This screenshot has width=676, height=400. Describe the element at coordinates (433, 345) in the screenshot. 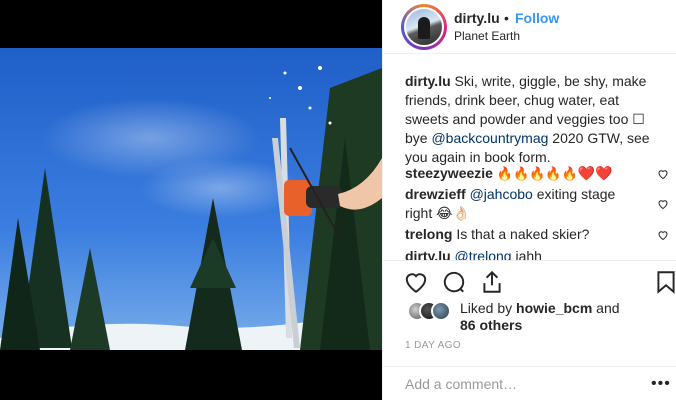

I see `post-timestamp: 1 DAY AGO` at that location.